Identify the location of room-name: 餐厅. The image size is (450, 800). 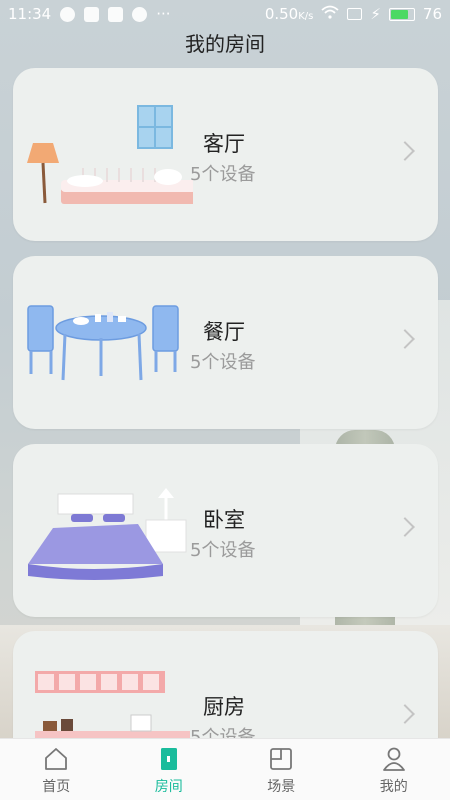
(224, 332).